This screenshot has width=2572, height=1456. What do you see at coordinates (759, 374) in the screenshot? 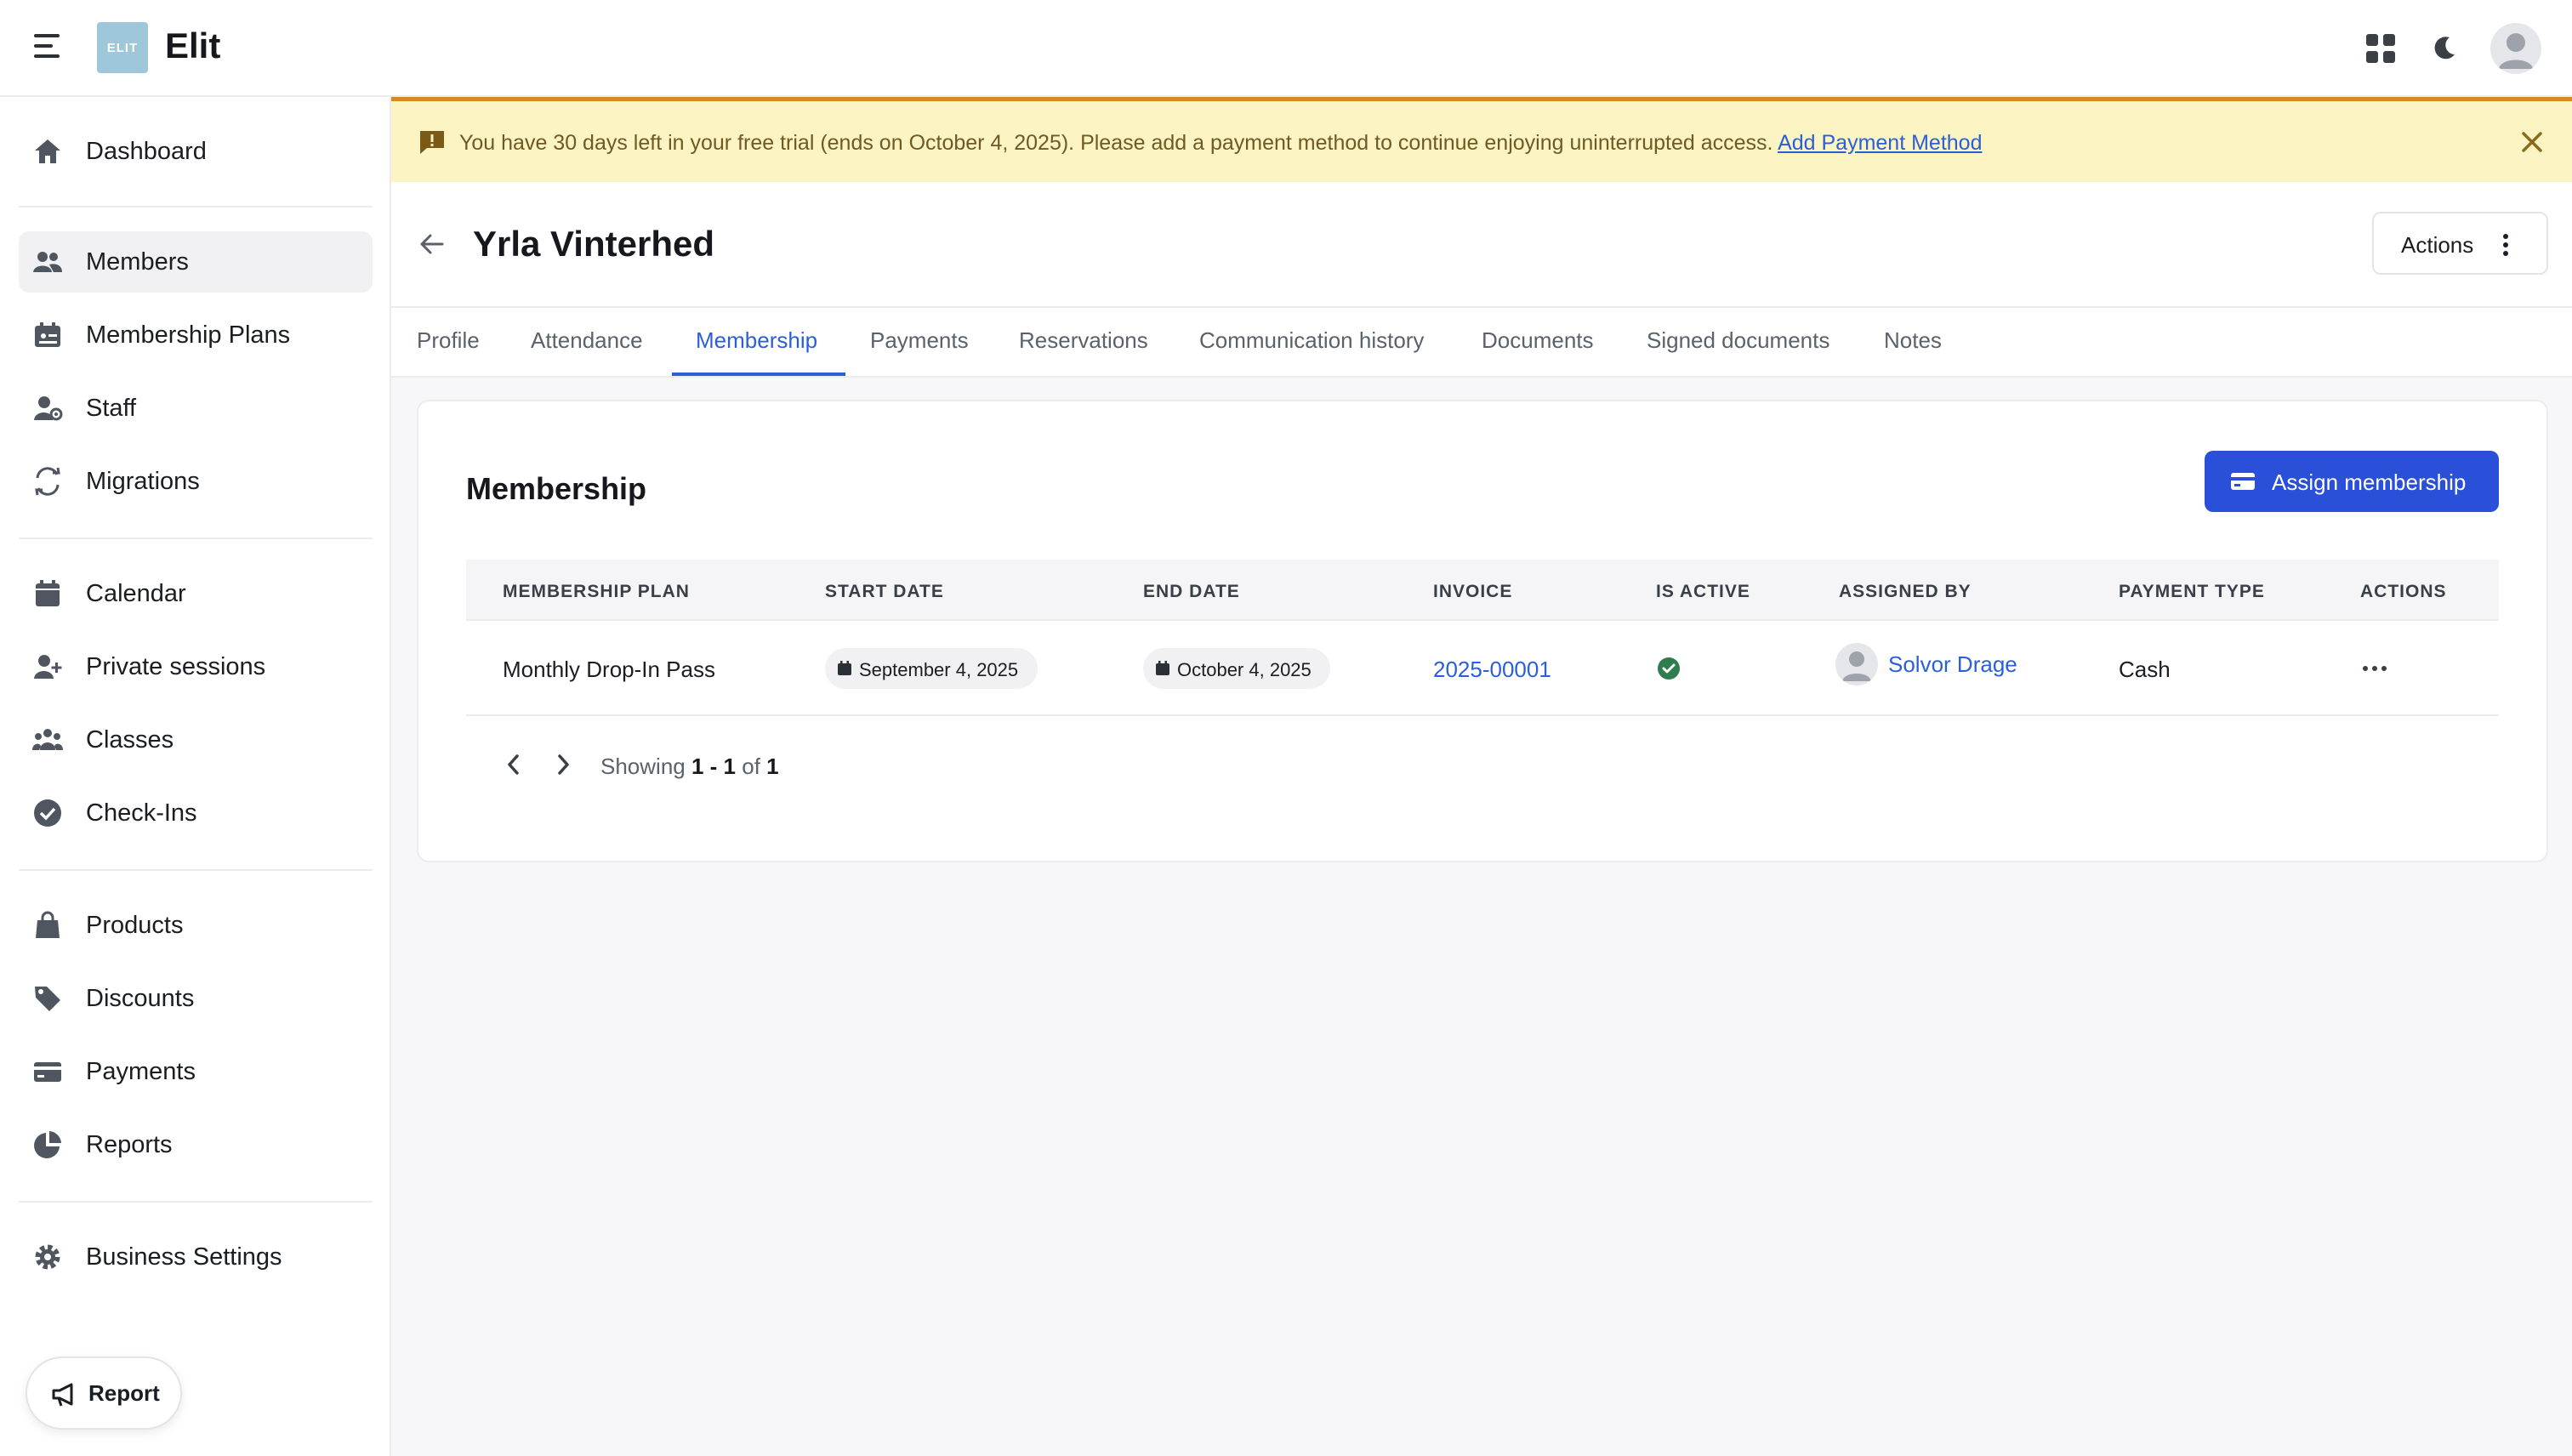
I see `active-tab-indicator` at bounding box center [759, 374].